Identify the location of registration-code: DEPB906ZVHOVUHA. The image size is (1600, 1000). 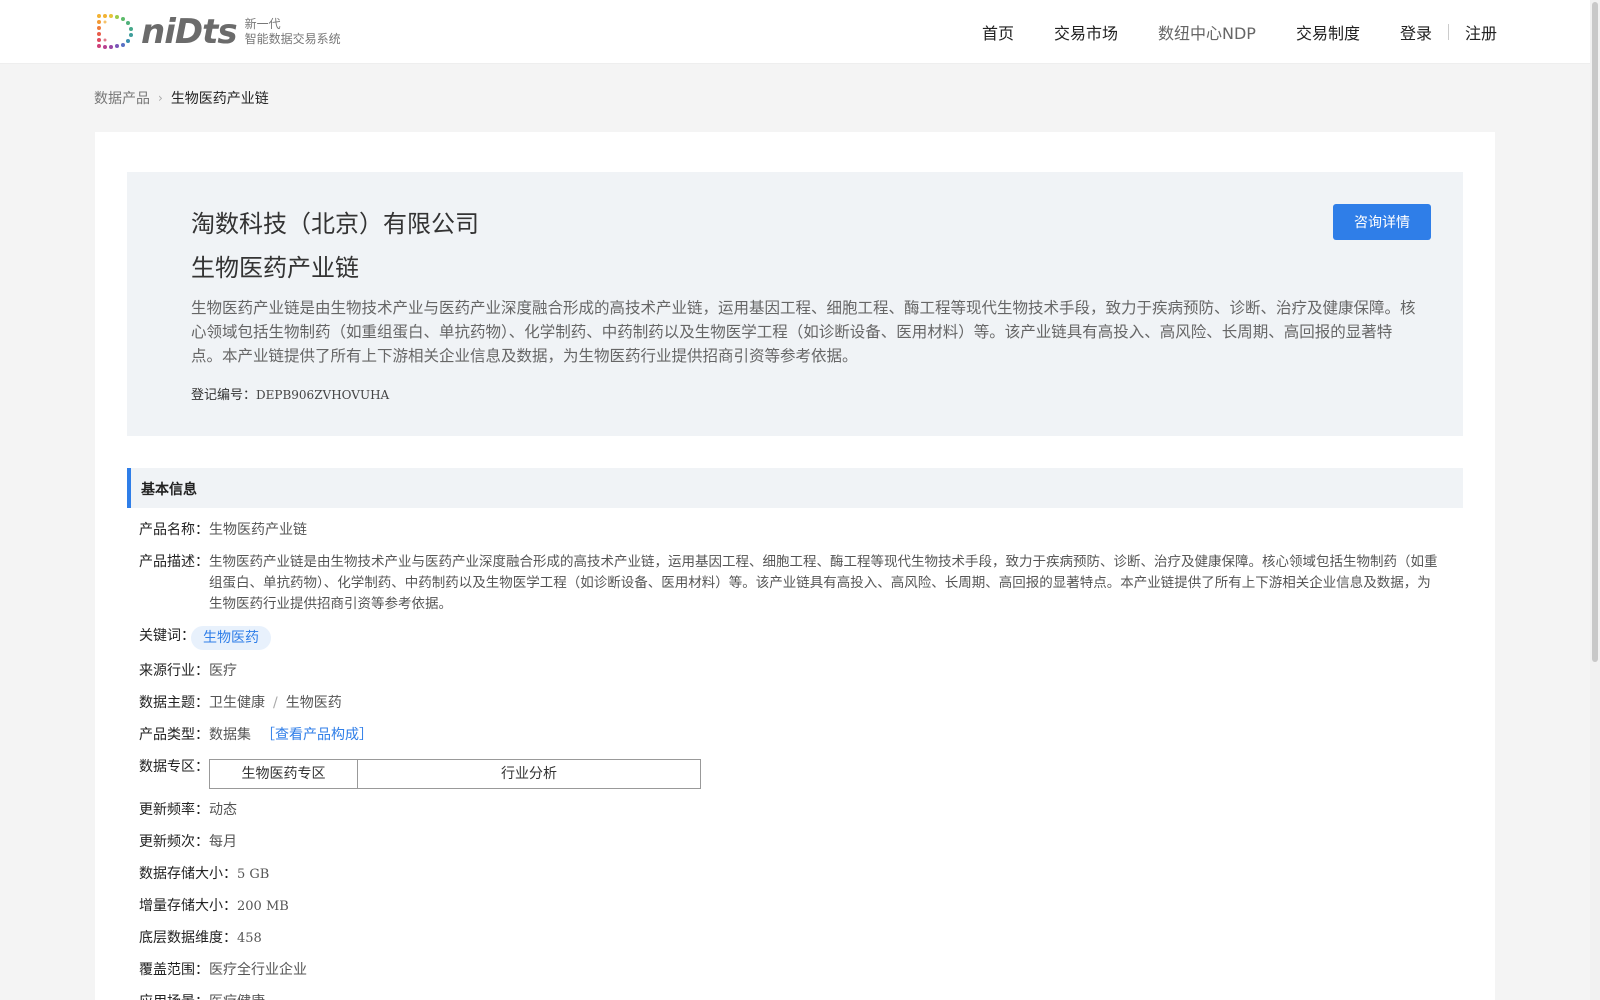
(323, 395).